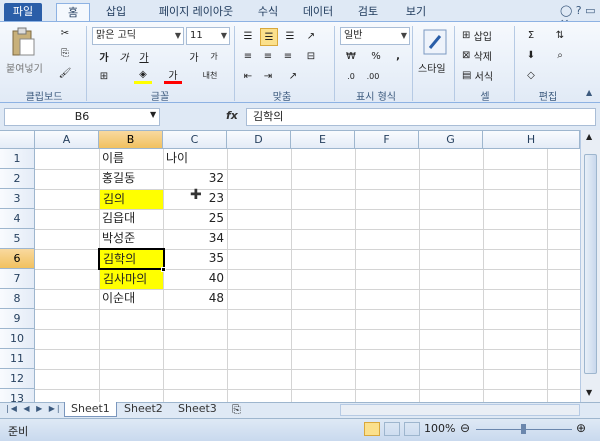 This screenshot has height=441, width=600. What do you see at coordinates (318, 12) in the screenshot?
I see `tab-data: 데이터` at bounding box center [318, 12].